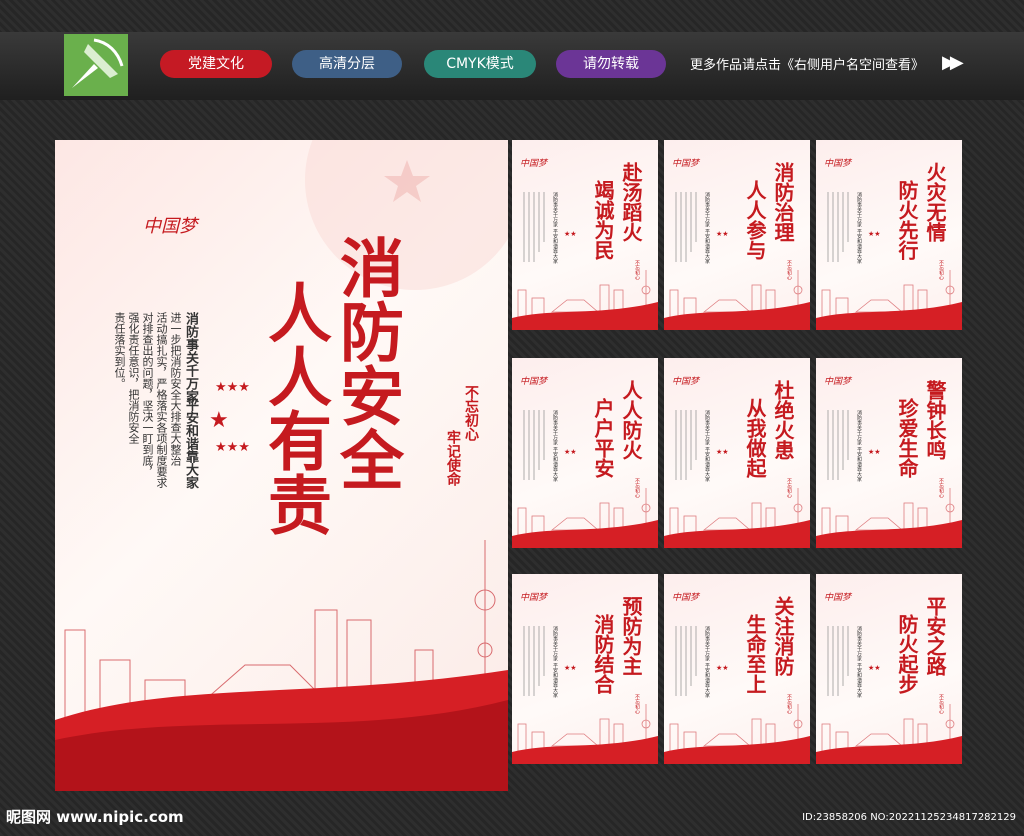  Describe the element at coordinates (889, 453) in the screenshot. I see `small-poster: 中国梦 警钟长鸣 珍爱生命 消防事关千万家 平安和谐靠大家 ★★ 不忘初心` at that location.